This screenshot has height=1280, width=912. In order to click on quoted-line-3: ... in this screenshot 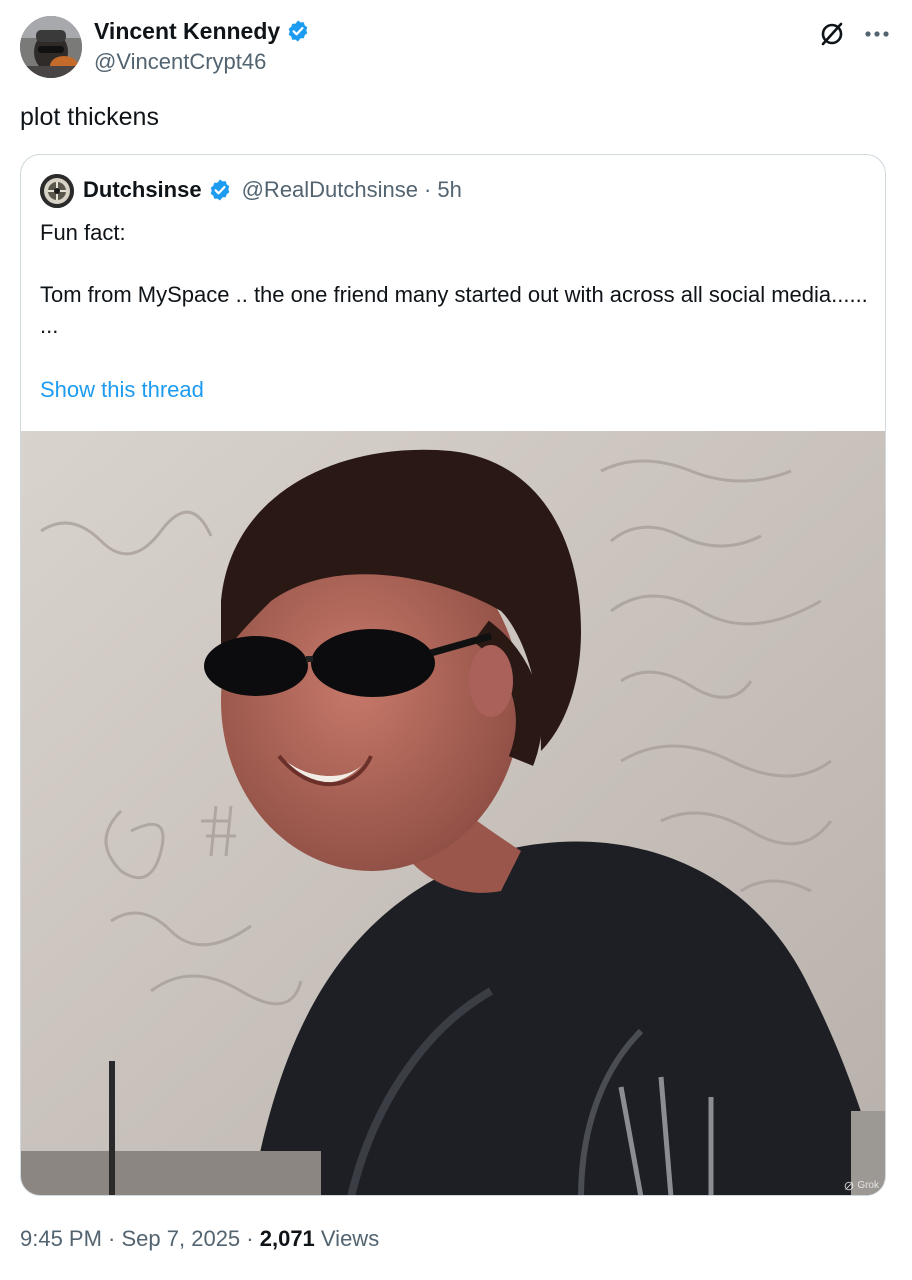, I will do `click(49, 325)`.